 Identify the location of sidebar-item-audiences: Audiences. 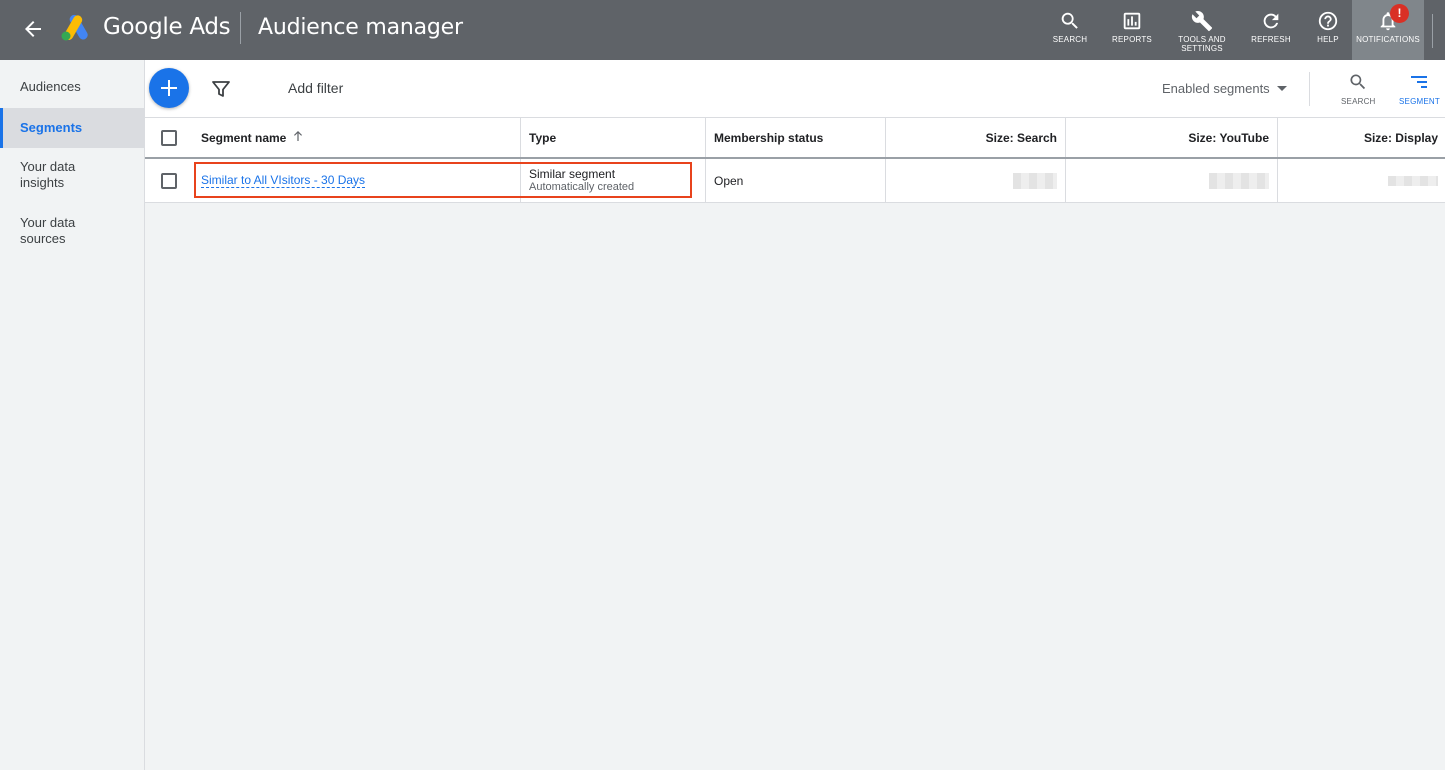
(72, 87).